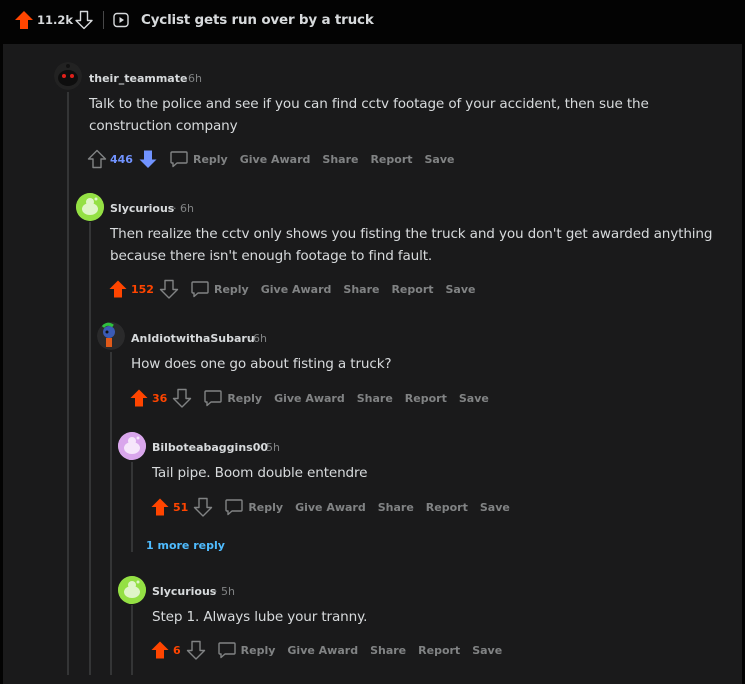 The height and width of the screenshot is (684, 745). Describe the element at coordinates (103, 20) in the screenshot. I see `divider` at that location.